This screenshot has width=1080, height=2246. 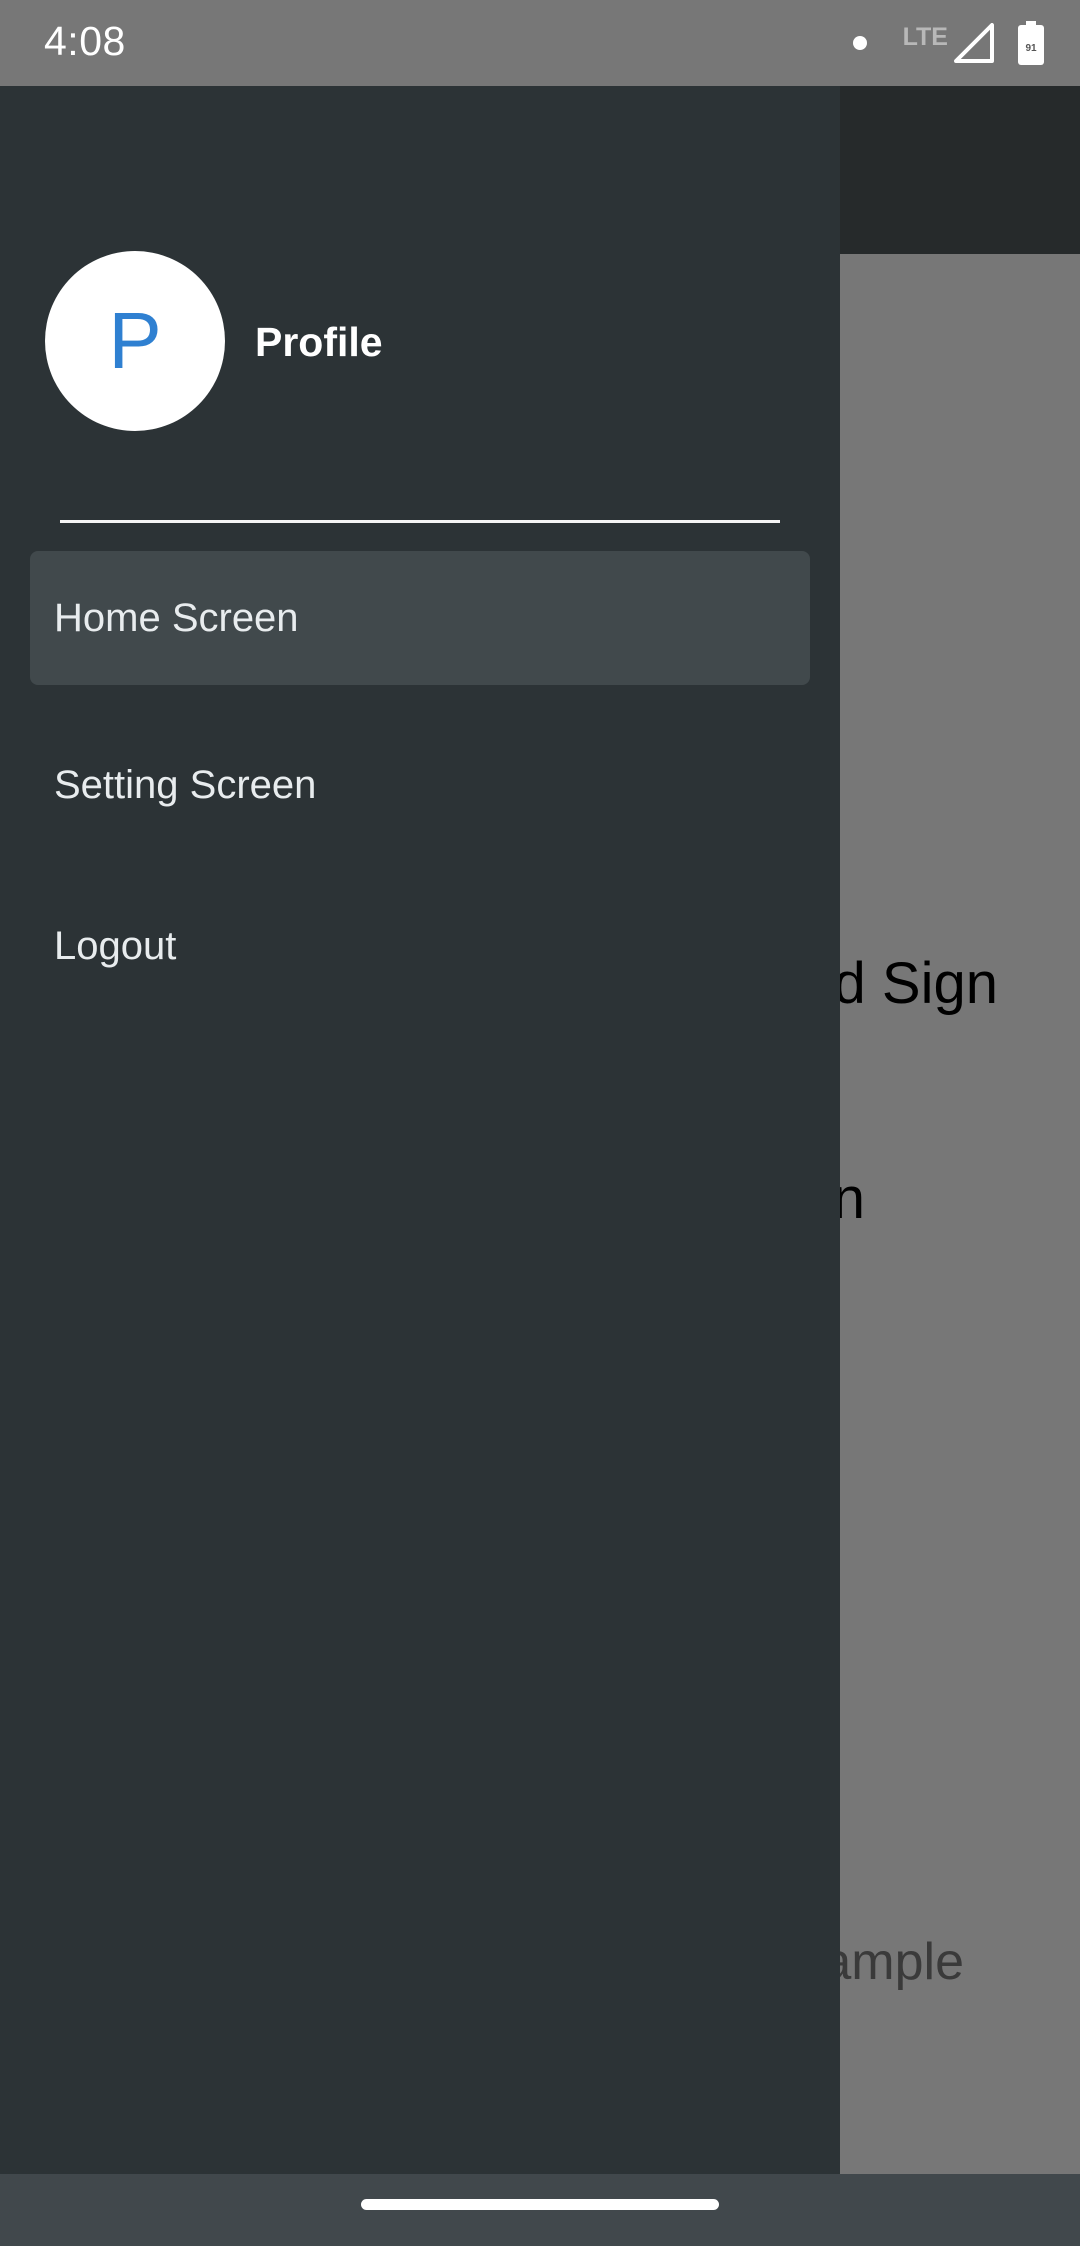 I want to click on drawer-item-setting-screen: Setting Screen, so click(x=420, y=785).